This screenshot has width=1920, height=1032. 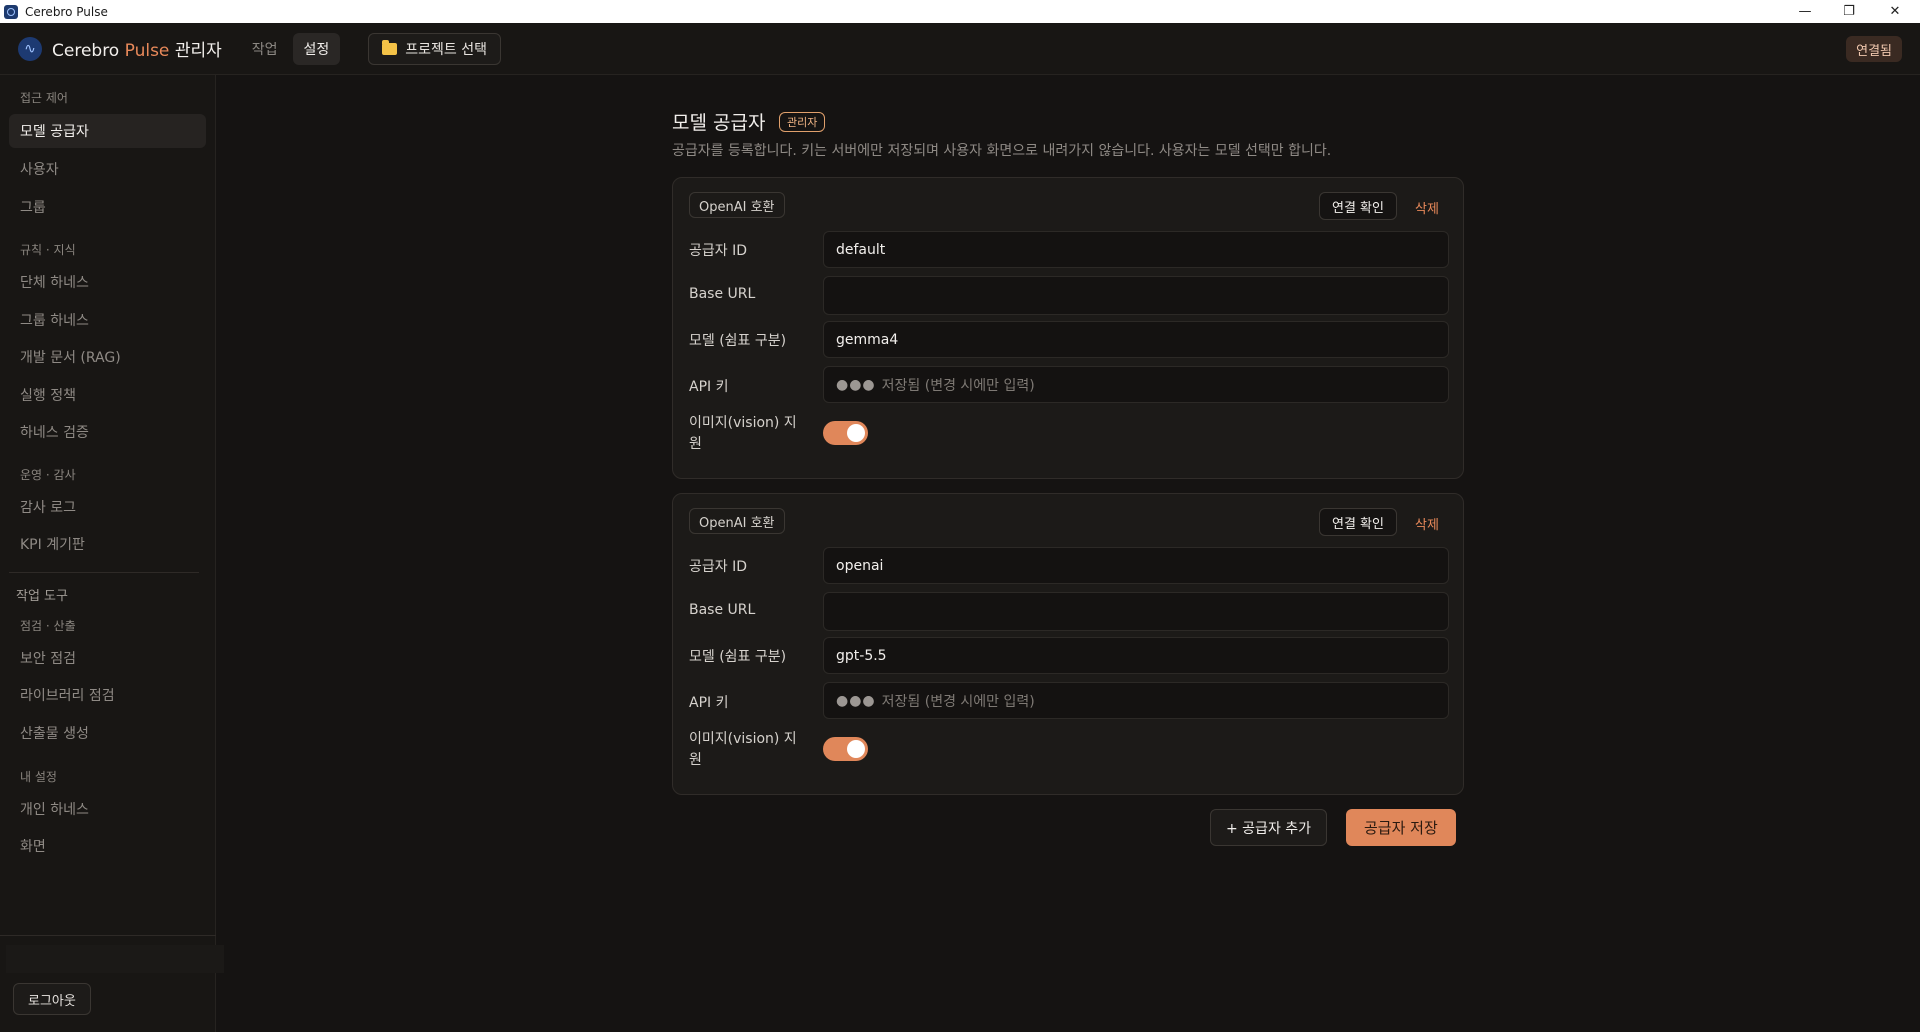 I want to click on sidebar-item-users: 사용자, so click(x=107, y=169).